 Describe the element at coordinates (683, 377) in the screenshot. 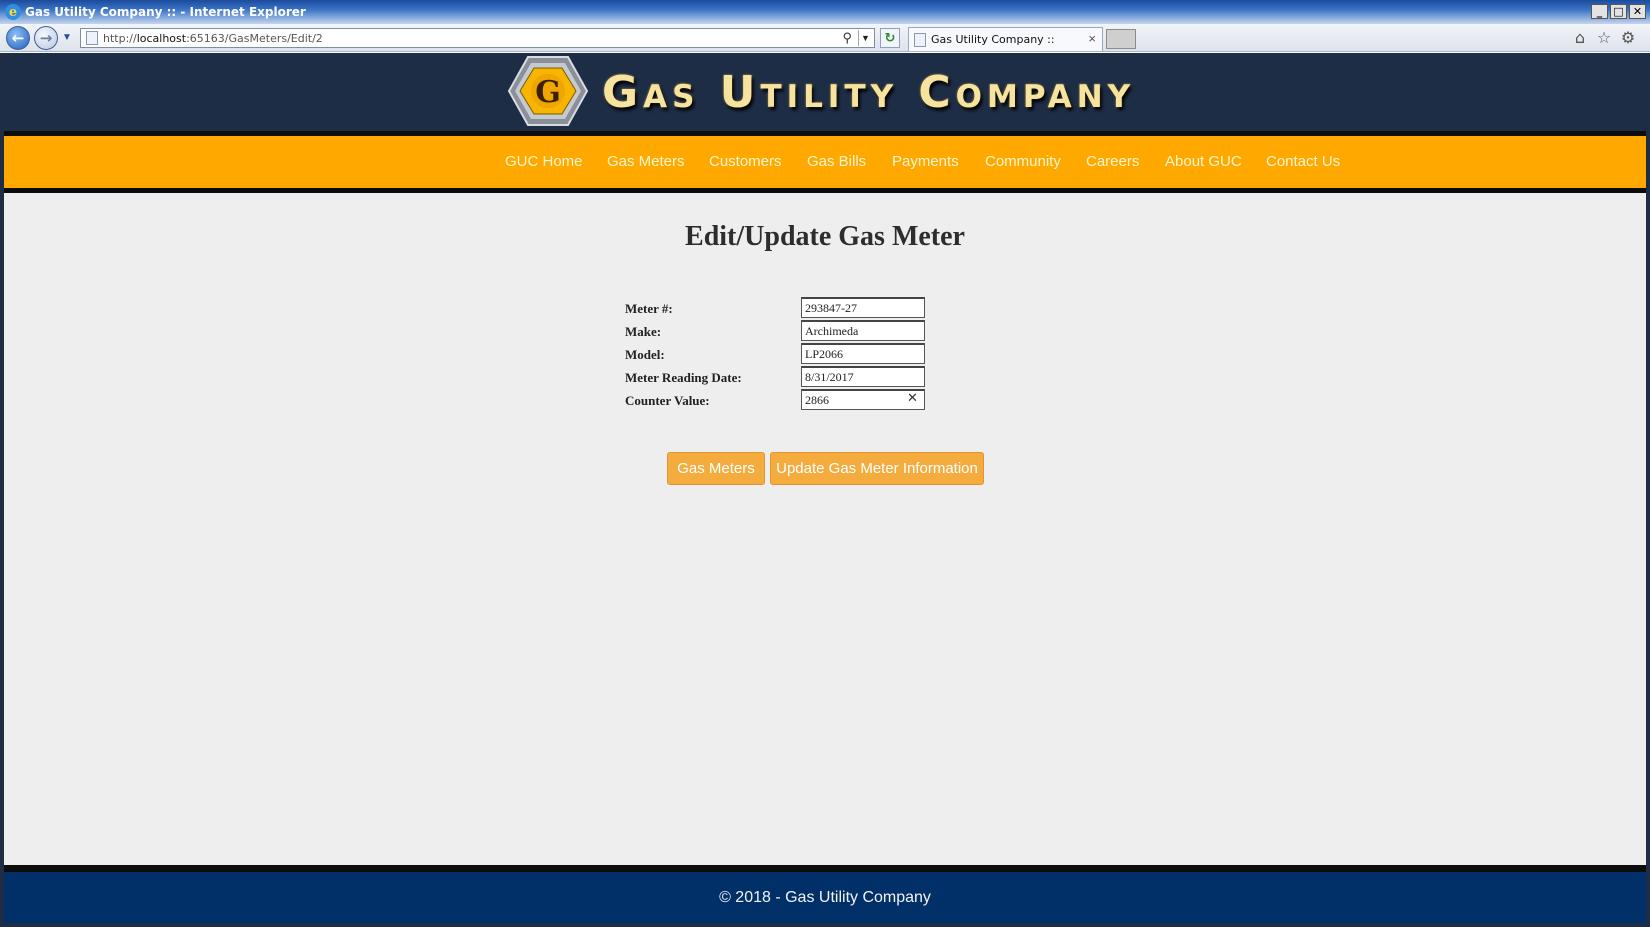

I see `meter-reading-date-label: Meter Reading Date:` at that location.